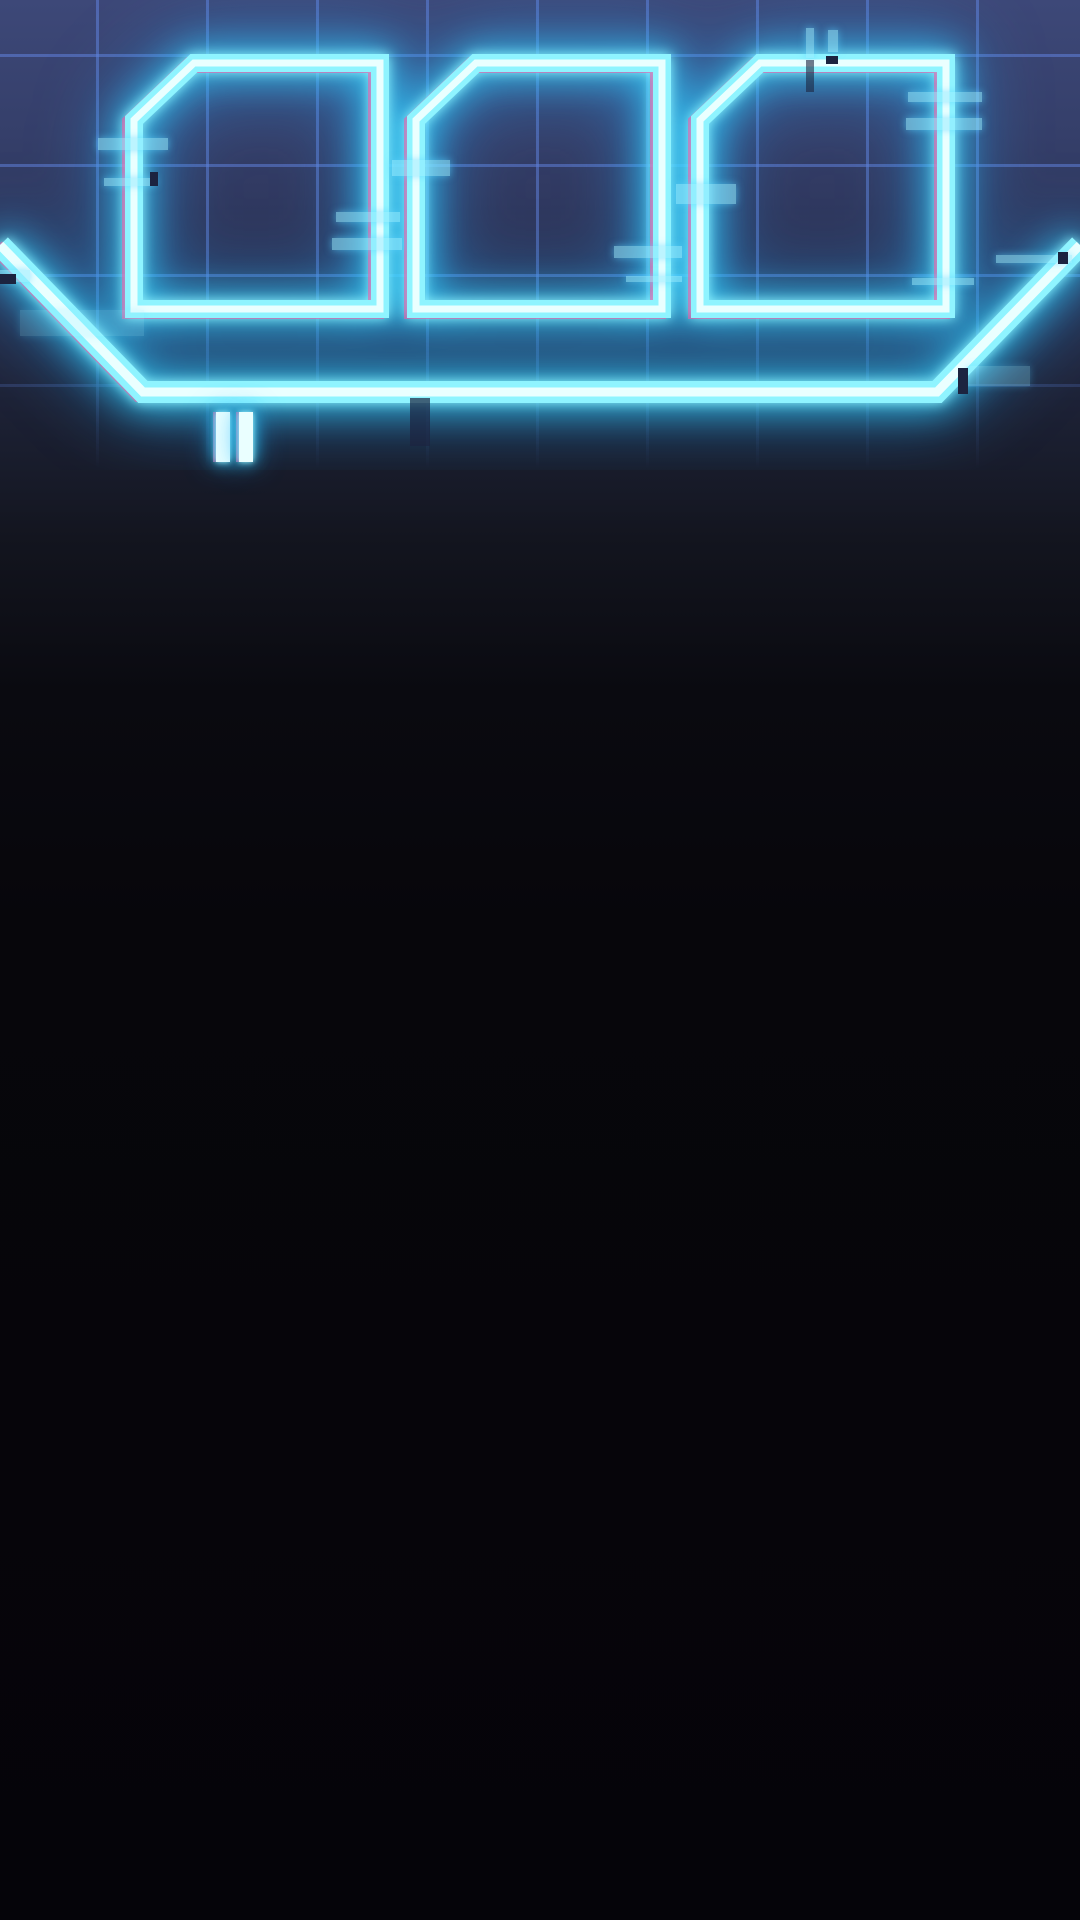 The width and height of the screenshot is (1080, 1920). I want to click on pause-bar-right, so click(246, 437).